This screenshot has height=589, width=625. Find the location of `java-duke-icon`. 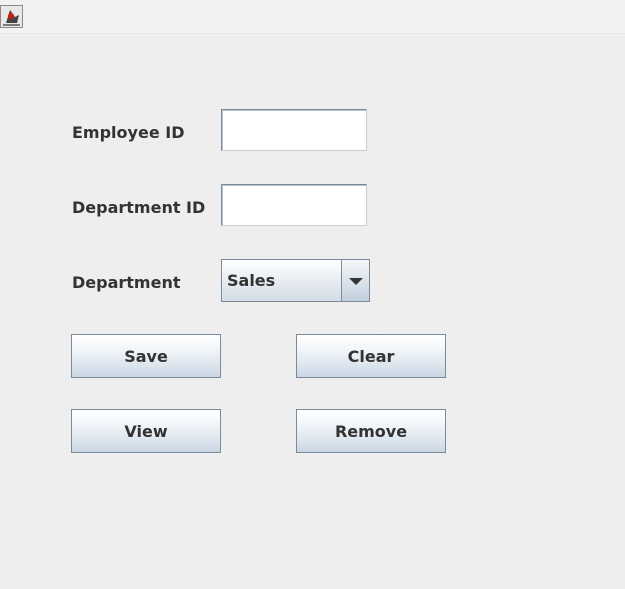

java-duke-icon is located at coordinates (11, 16).